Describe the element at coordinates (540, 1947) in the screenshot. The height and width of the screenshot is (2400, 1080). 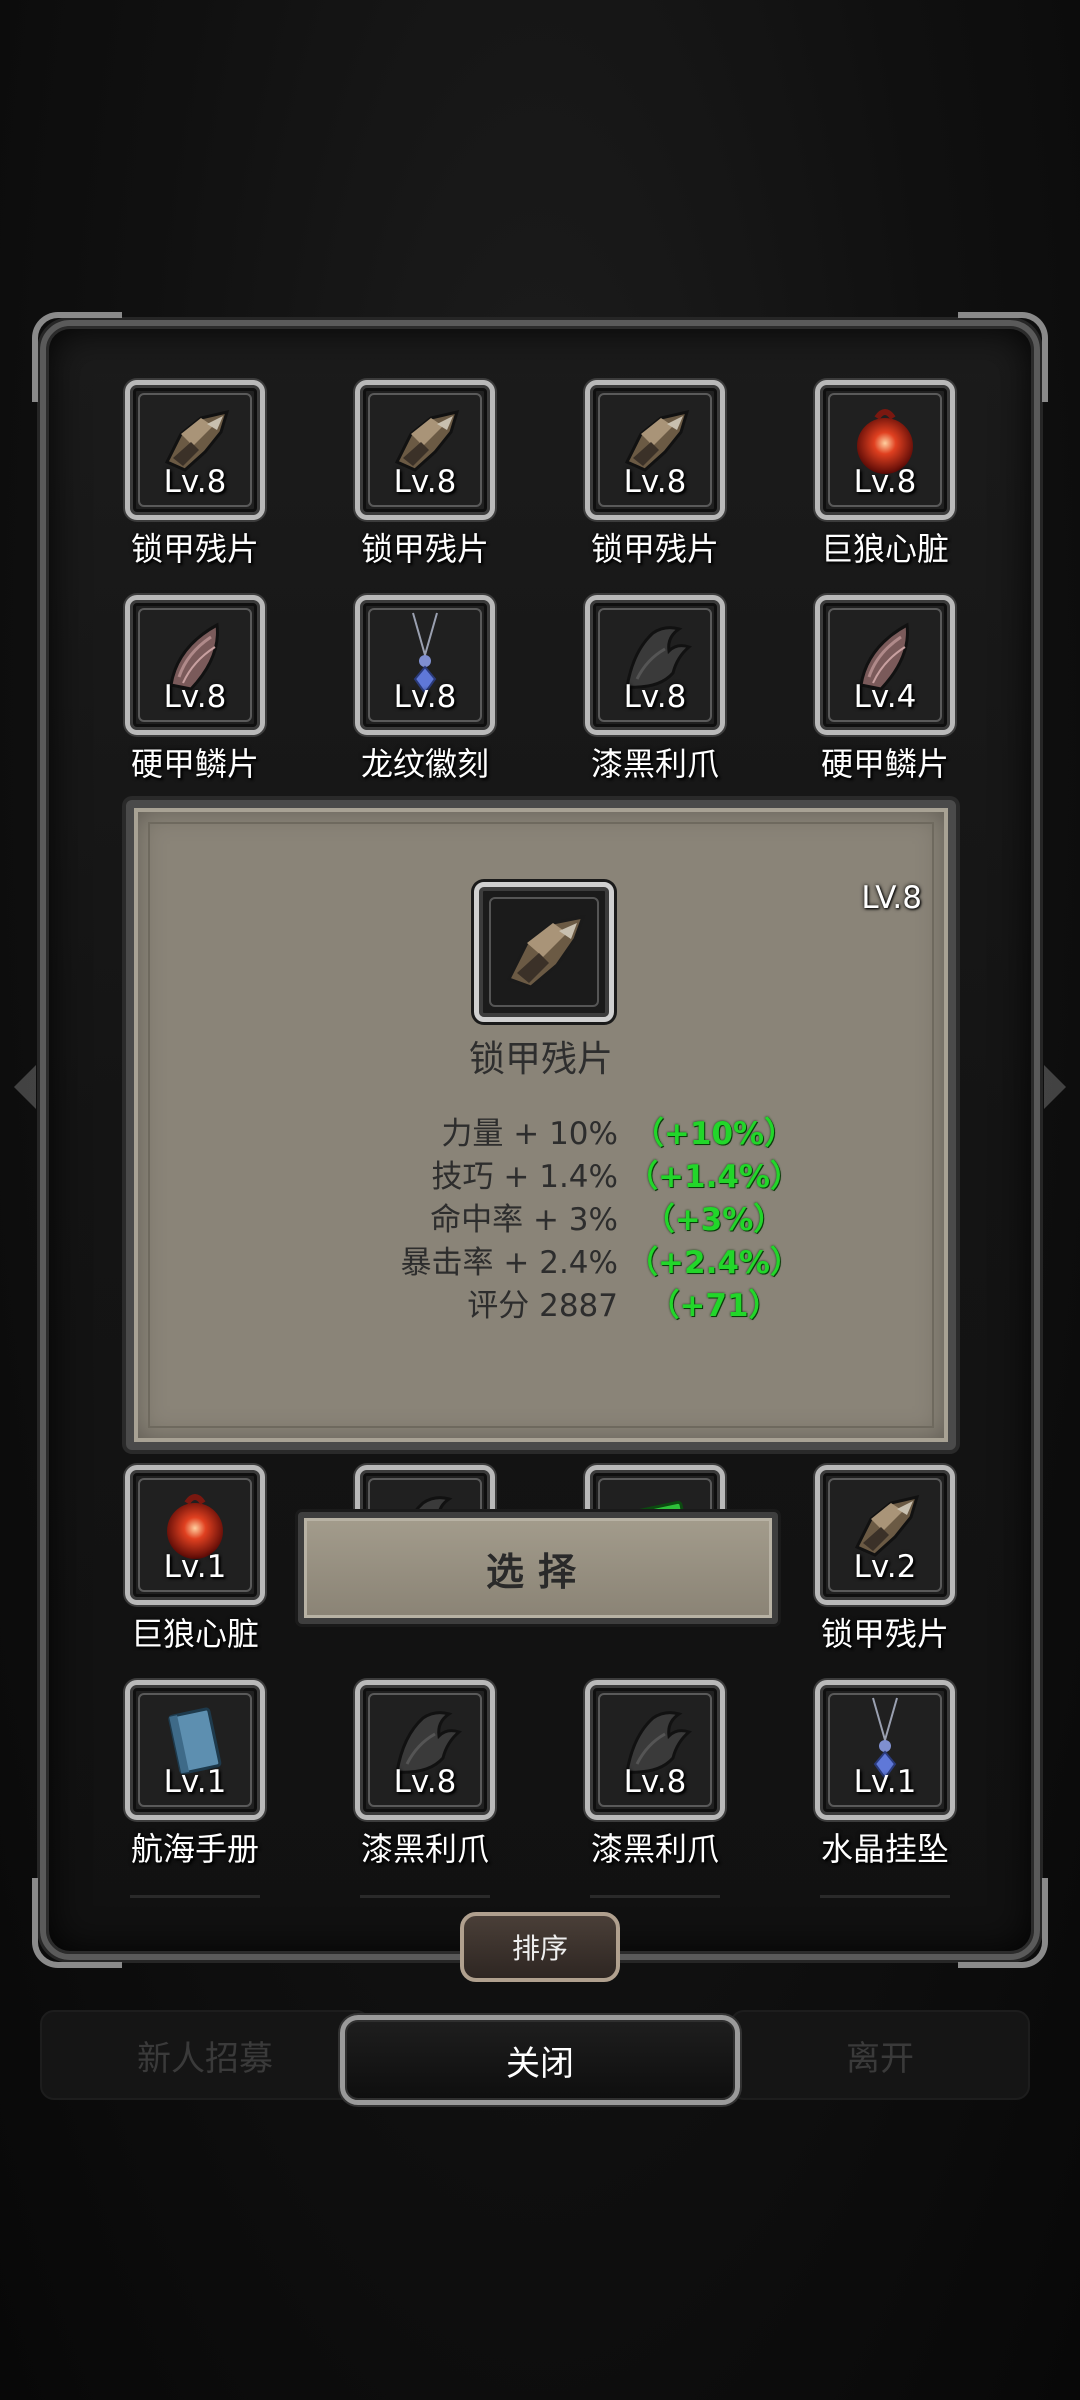
I see `sort-button: 排序` at that location.